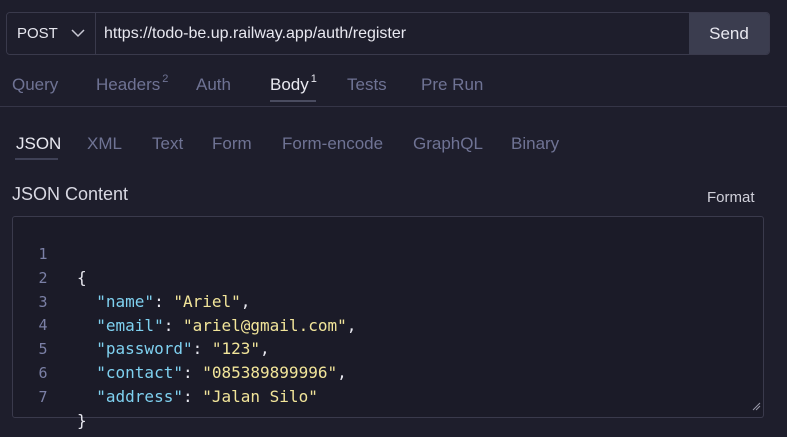 The width and height of the screenshot is (787, 437). What do you see at coordinates (207, 301) in the screenshot?
I see `json-value: "Ariel"` at bounding box center [207, 301].